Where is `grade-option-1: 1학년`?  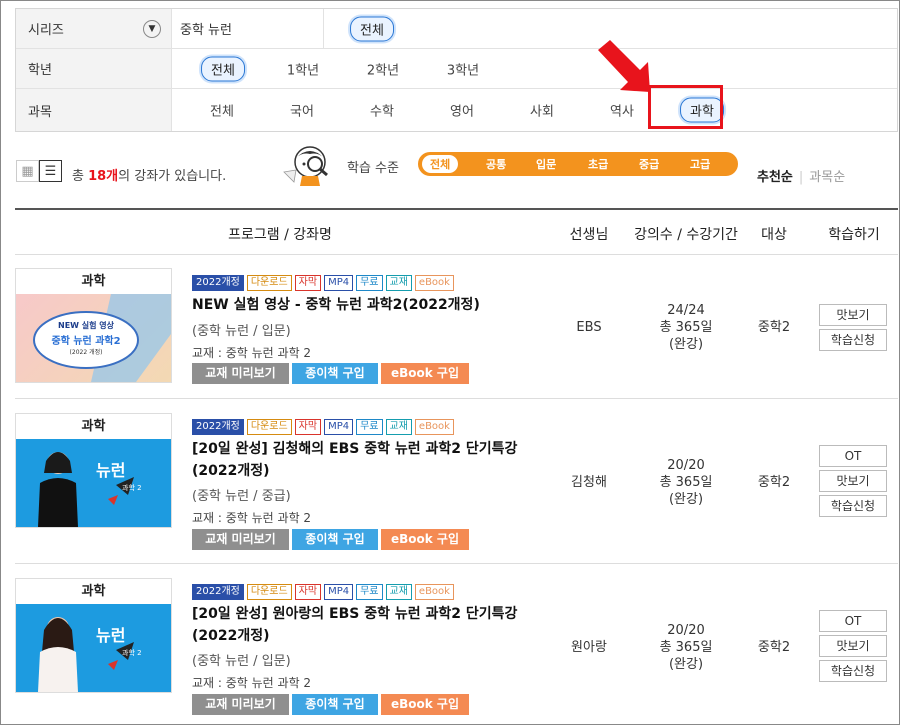 grade-option-1: 1학년 is located at coordinates (303, 68).